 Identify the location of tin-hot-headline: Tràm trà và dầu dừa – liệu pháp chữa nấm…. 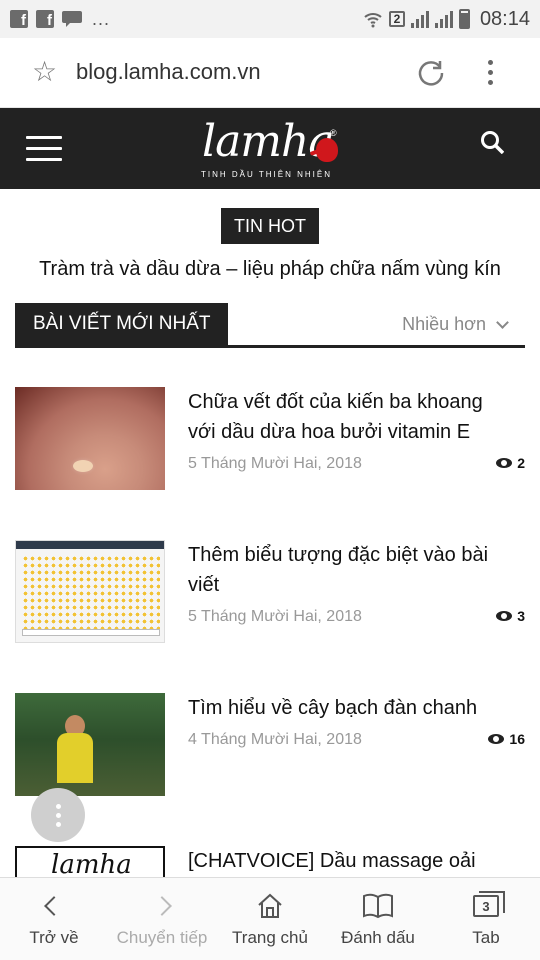
(270, 269).